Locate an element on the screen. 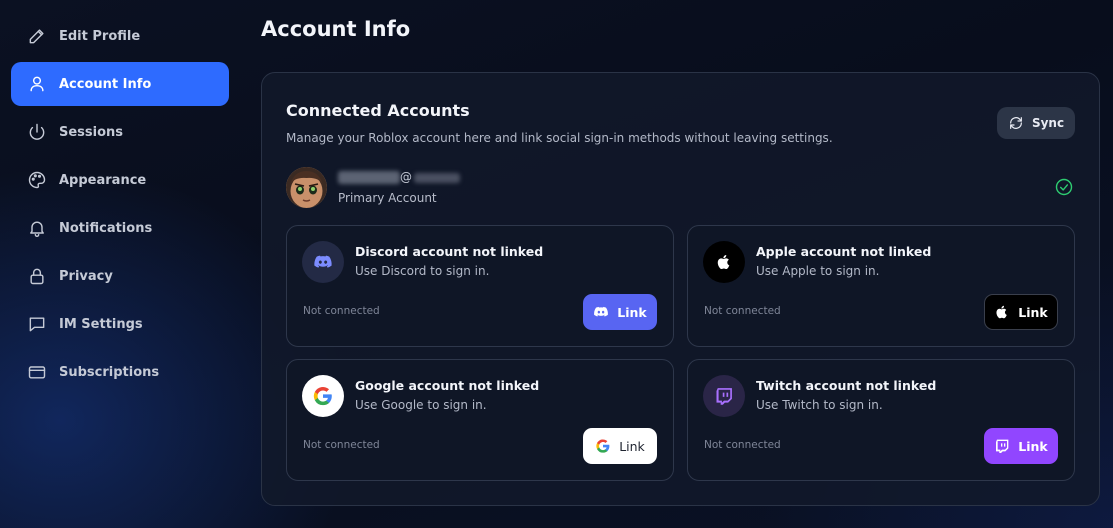 The width and height of the screenshot is (1113, 528). sidebar-item-label: Subscriptions is located at coordinates (109, 372).